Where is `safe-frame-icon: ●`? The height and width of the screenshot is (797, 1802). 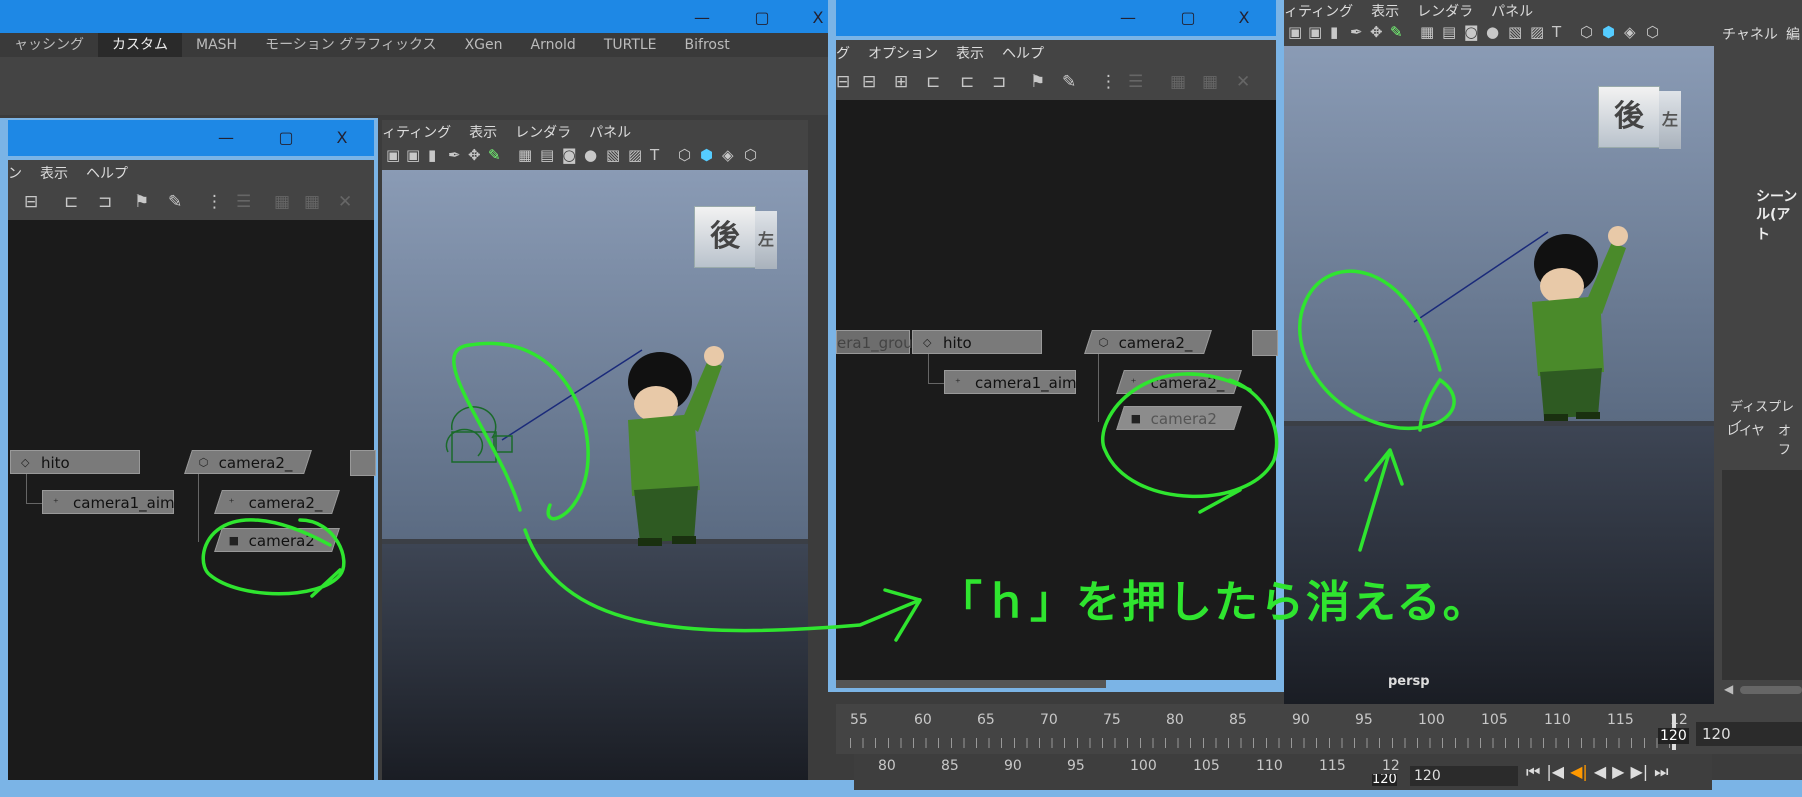
safe-frame-icon: ● is located at coordinates (1492, 32).